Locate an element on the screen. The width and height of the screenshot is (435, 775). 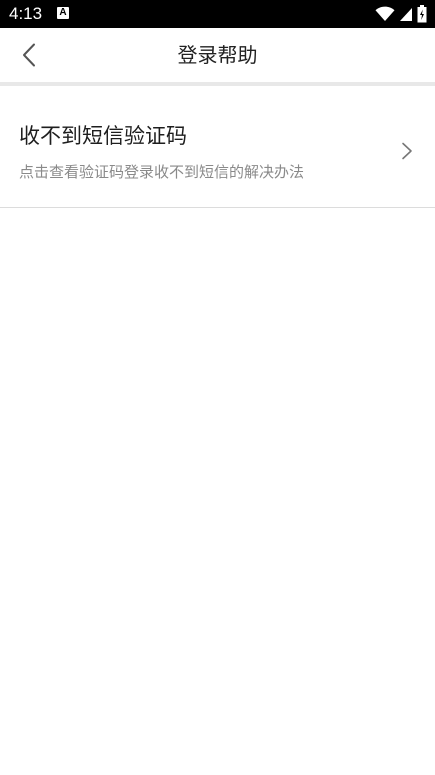
chevron-right-icon is located at coordinates (407, 151).